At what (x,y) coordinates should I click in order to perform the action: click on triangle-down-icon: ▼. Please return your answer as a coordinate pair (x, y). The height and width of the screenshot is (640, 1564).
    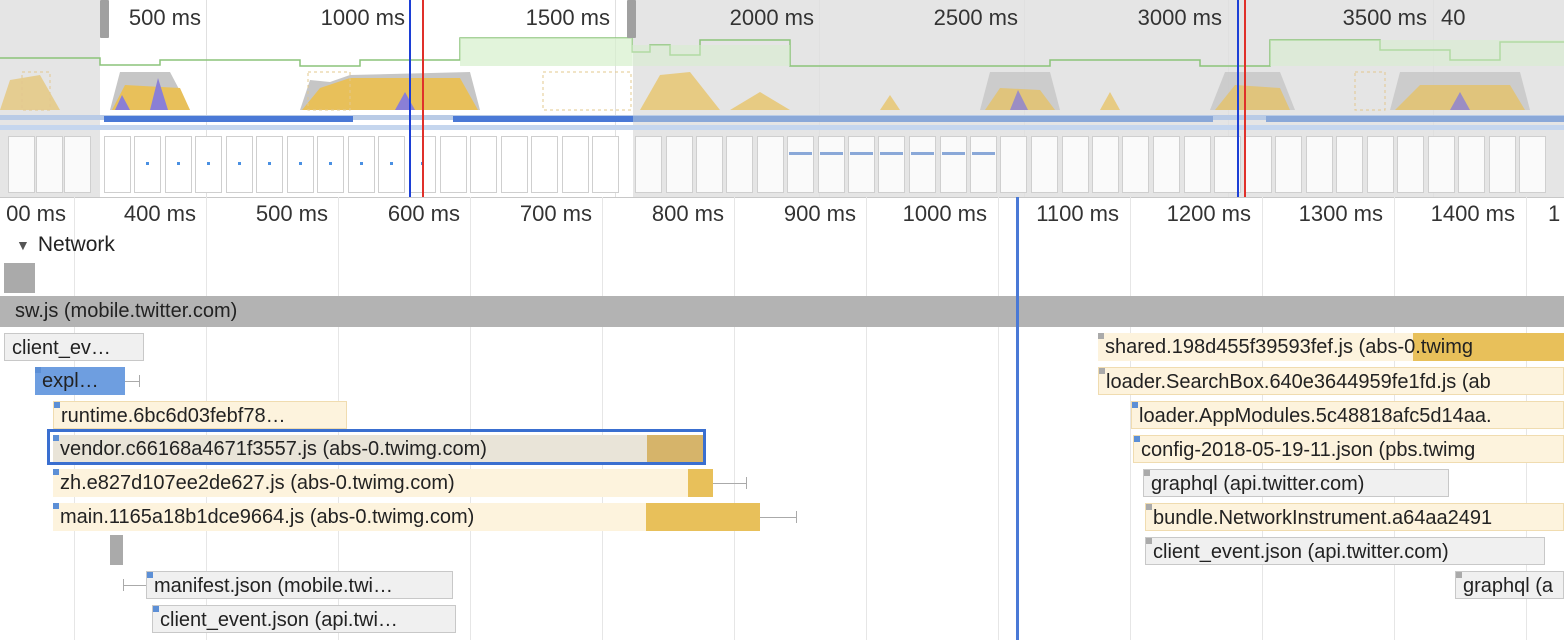
    Looking at the image, I should click on (23, 245).